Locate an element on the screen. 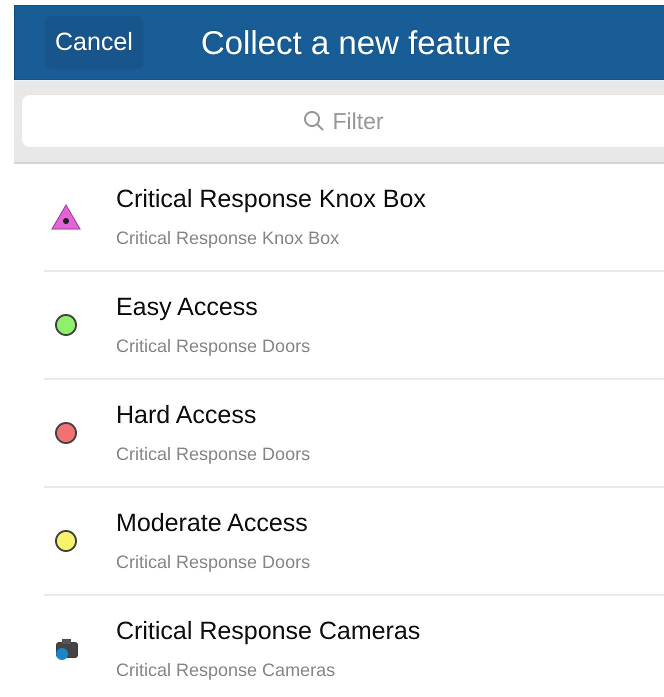 Image resolution: width=664 pixels, height=697 pixels. screen-title: Collect a new feature is located at coordinates (355, 43).